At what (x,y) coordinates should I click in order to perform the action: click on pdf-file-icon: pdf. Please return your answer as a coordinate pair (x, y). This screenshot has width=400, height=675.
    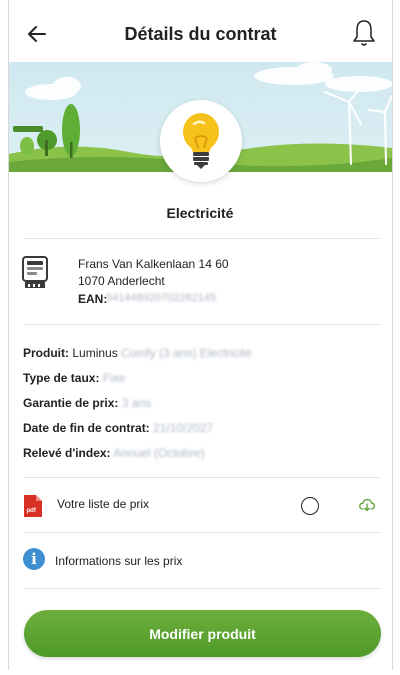
    Looking at the image, I should click on (33, 506).